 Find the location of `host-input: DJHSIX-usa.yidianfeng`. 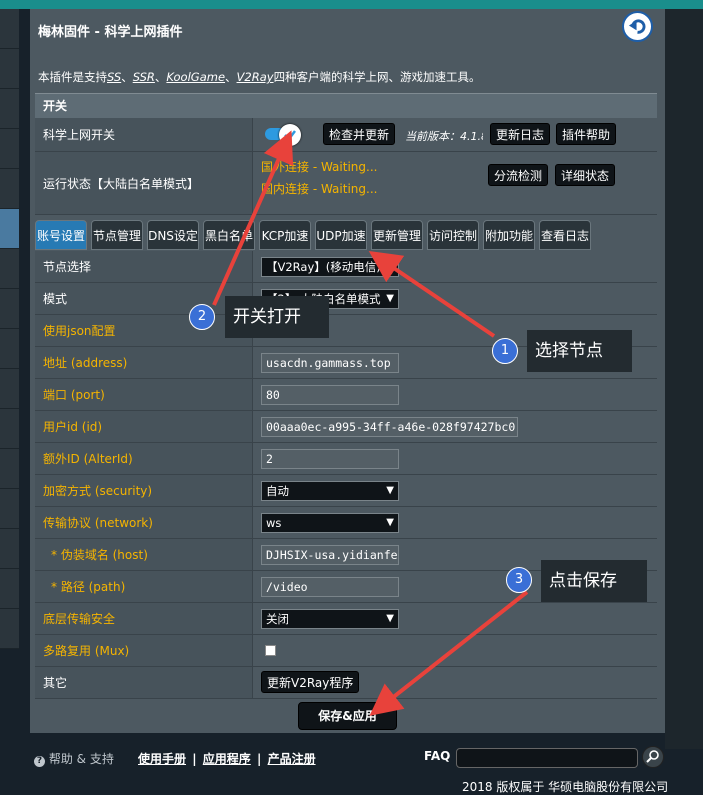

host-input: DJHSIX-usa.yidianfeng is located at coordinates (330, 555).